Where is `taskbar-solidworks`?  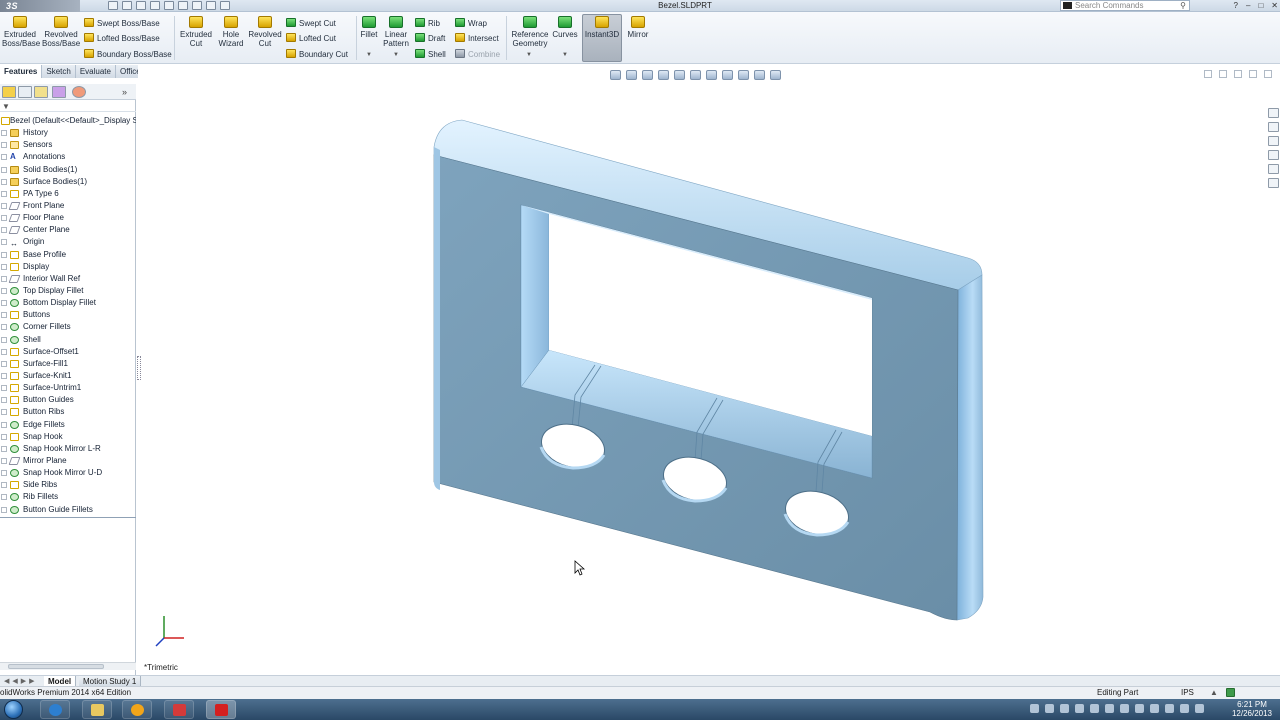 taskbar-solidworks is located at coordinates (221, 709).